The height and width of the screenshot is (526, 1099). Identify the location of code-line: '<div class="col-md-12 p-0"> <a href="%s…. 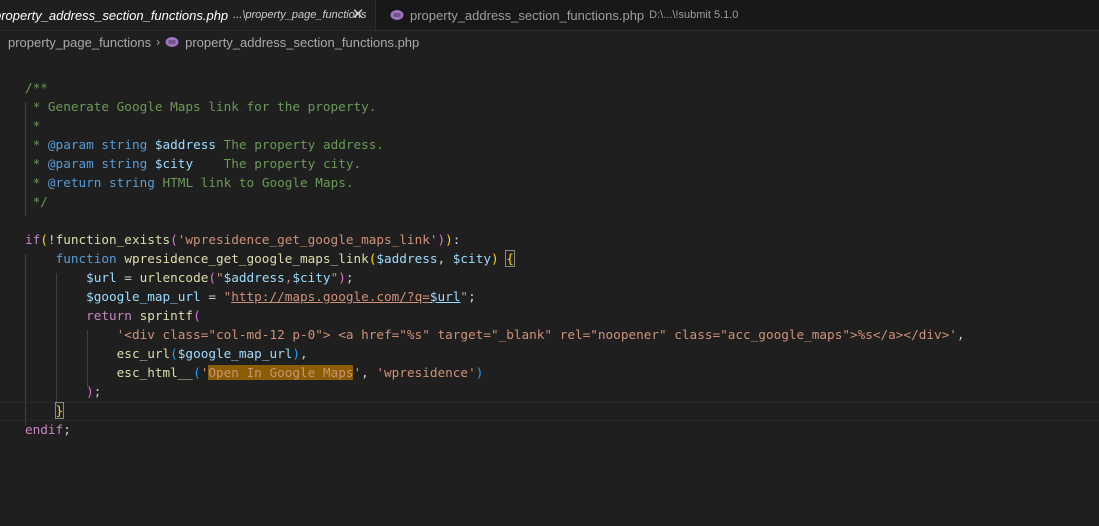
(540, 334).